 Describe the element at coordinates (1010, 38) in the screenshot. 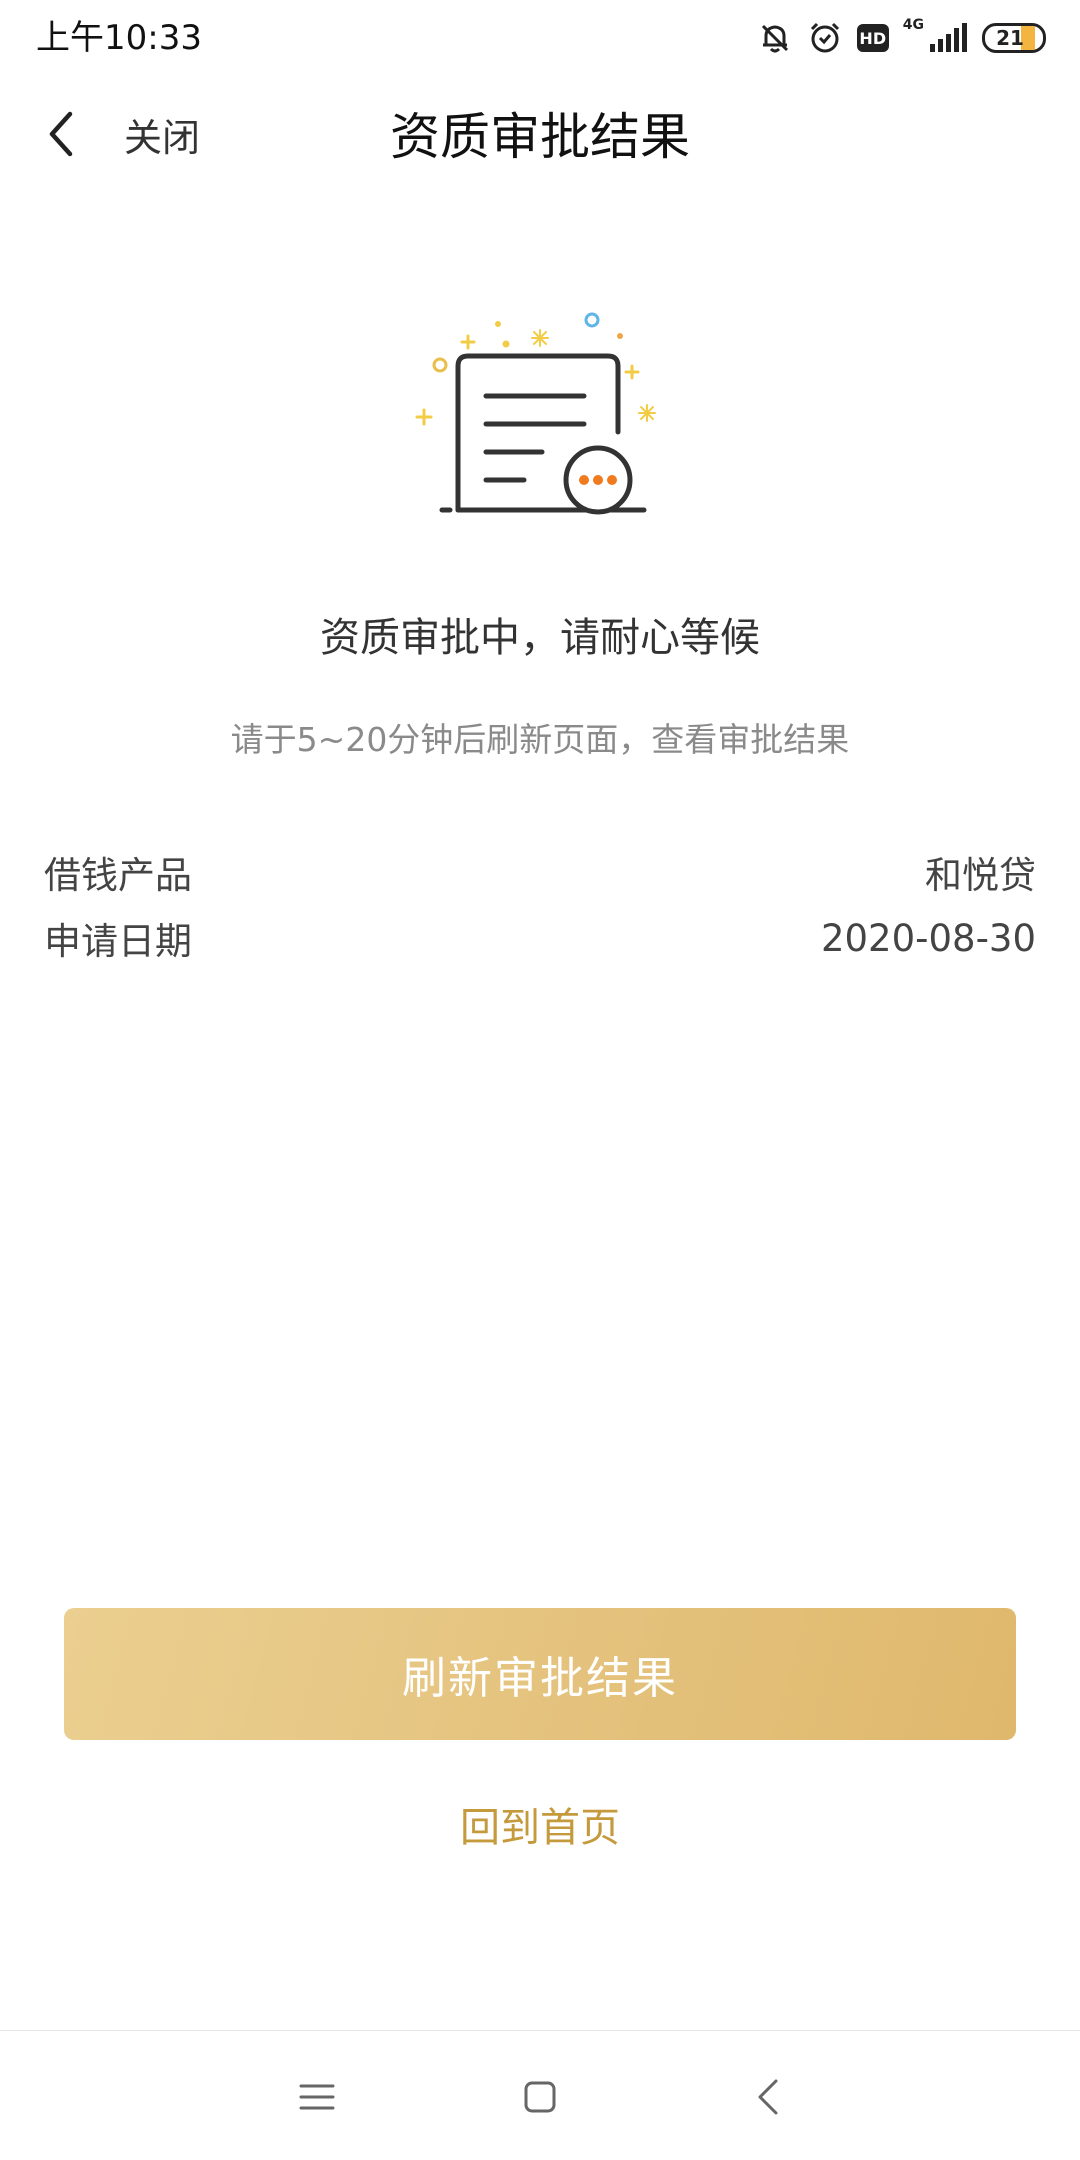

I see `battery-level-text: 21` at that location.